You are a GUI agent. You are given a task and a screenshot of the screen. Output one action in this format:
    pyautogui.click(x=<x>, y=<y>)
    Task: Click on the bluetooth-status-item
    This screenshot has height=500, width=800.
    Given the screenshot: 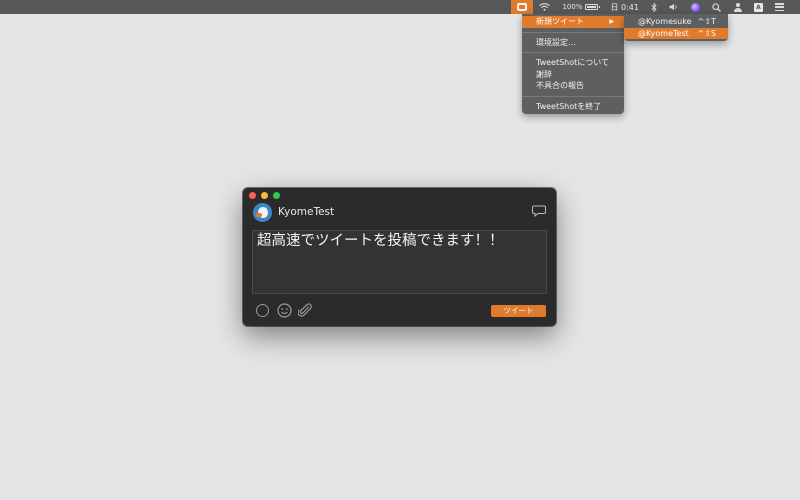 What is the action you would take?
    pyautogui.click(x=654, y=7)
    